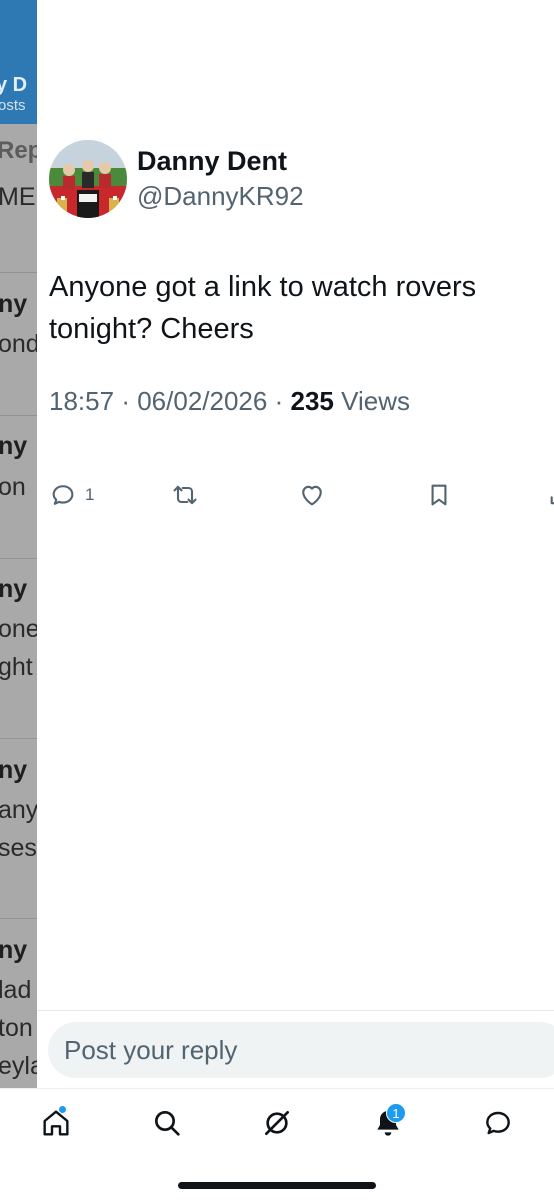  I want to click on bookmark-icon, so click(439, 495).